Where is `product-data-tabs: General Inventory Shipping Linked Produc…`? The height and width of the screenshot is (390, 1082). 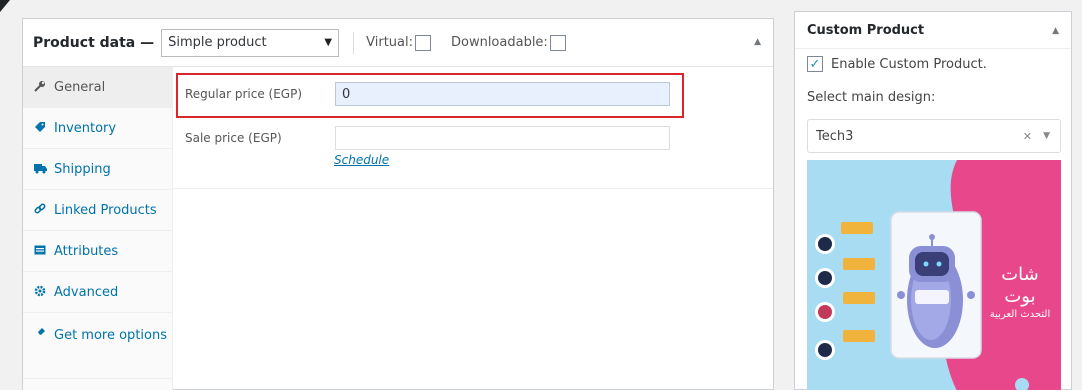
product-data-tabs: General Inventory Shipping Linked Produc… is located at coordinates (98, 228).